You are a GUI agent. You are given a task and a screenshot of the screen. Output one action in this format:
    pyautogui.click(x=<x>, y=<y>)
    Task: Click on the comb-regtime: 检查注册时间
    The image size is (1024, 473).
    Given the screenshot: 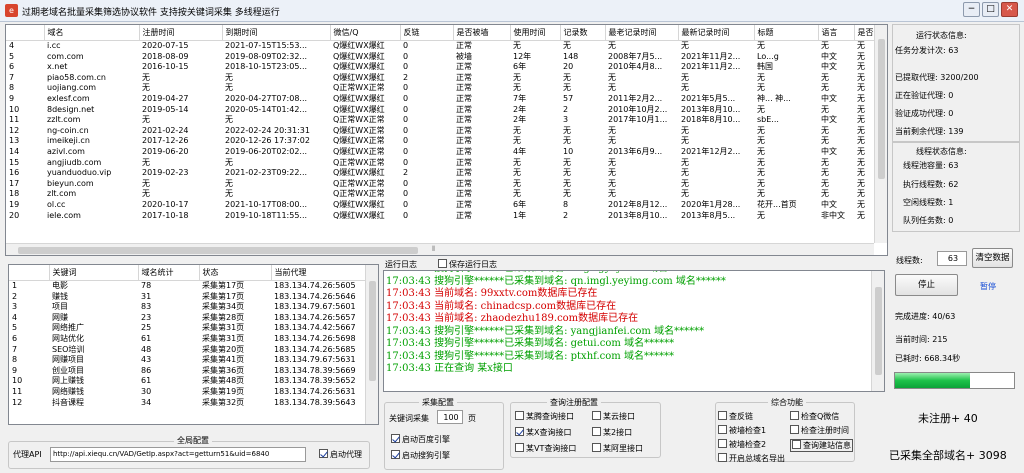 What is the action you would take?
    pyautogui.click(x=819, y=430)
    